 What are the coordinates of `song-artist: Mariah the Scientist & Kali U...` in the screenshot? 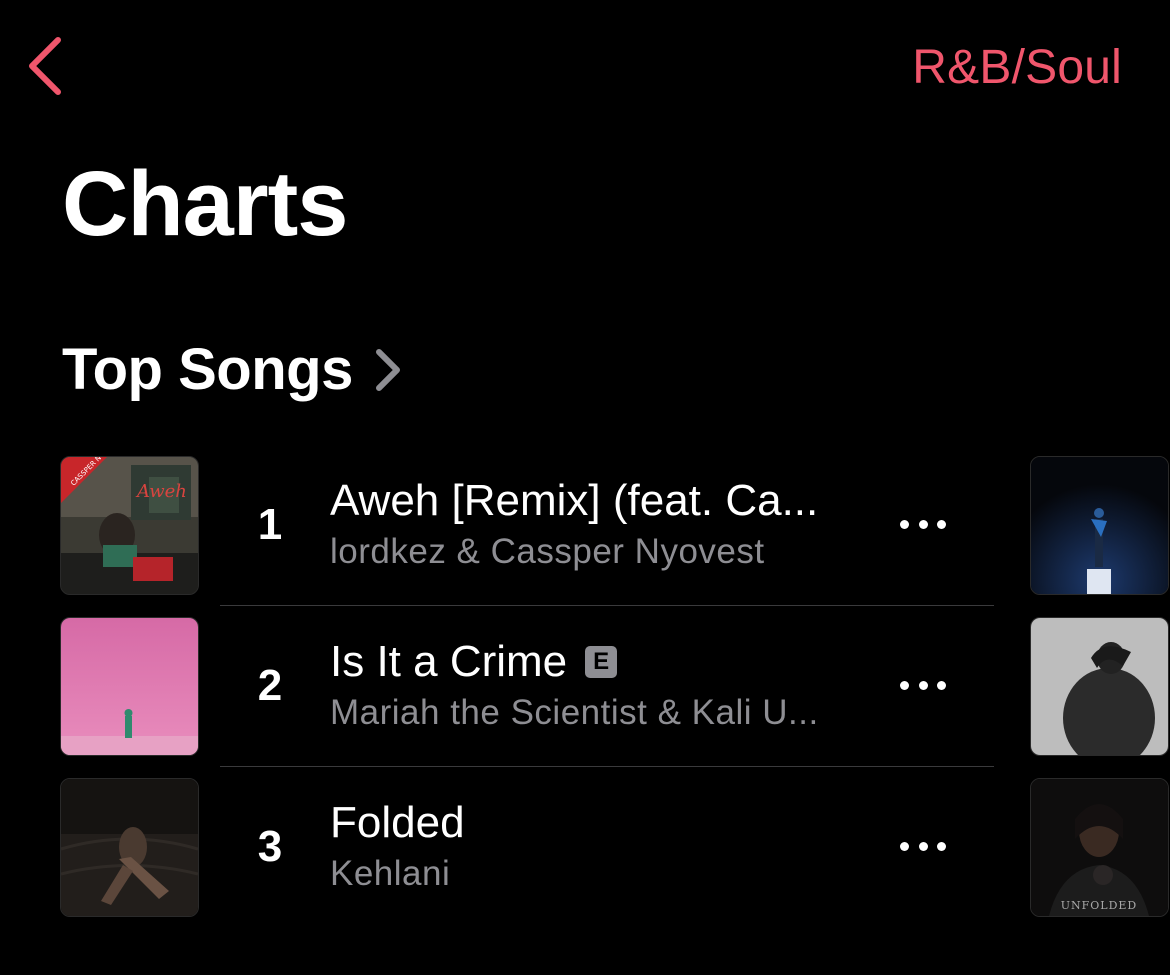 It's located at (574, 712).